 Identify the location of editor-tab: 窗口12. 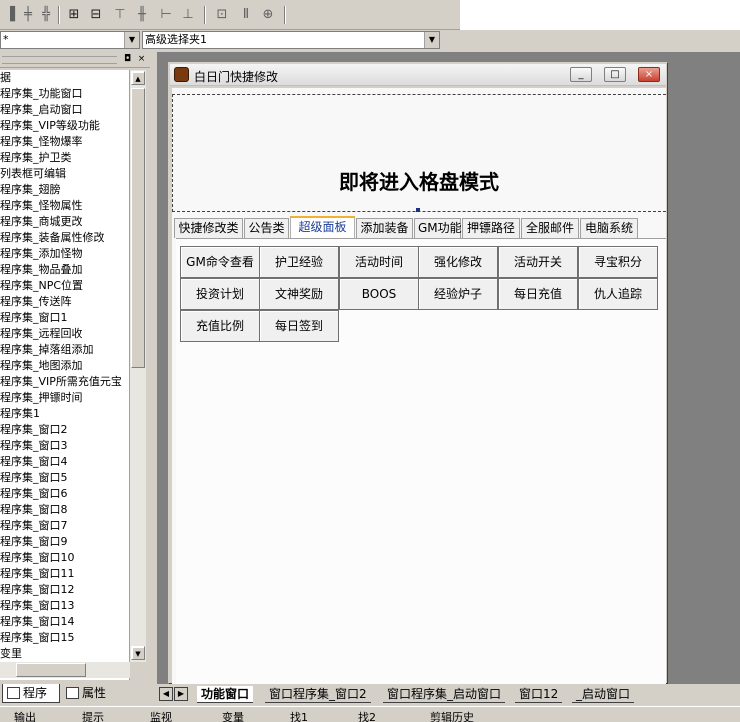
(539, 694).